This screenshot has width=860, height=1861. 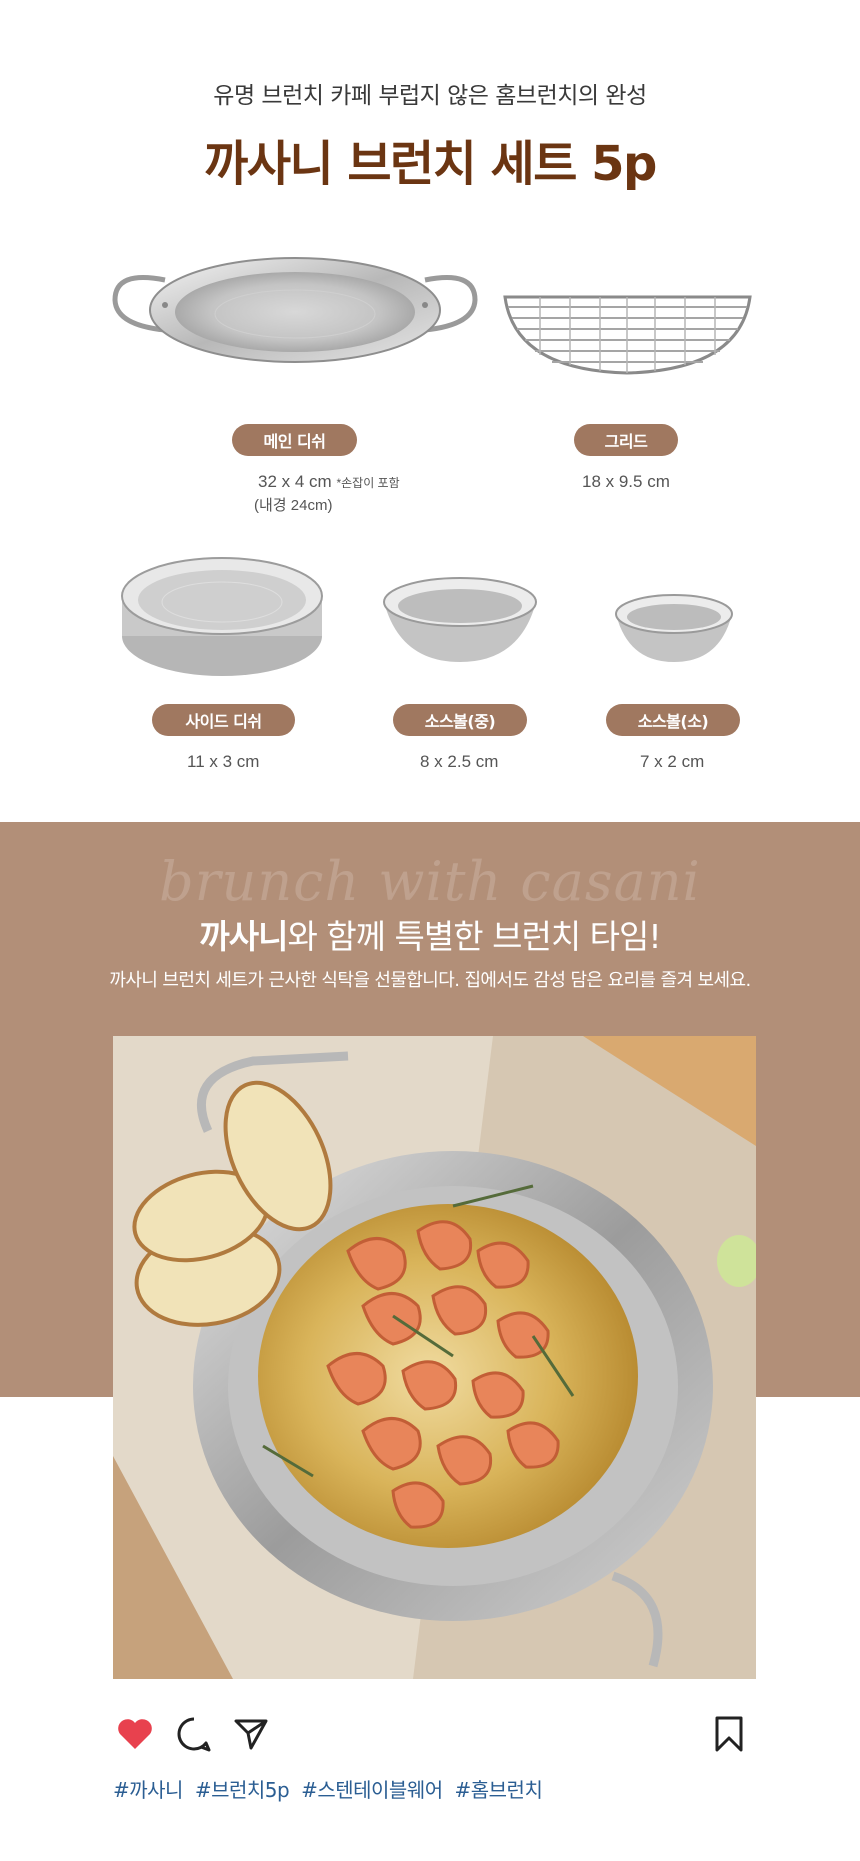 What do you see at coordinates (673, 720) in the screenshot?
I see `item-label-sauce-bowl-small: 소스볼(소)` at bounding box center [673, 720].